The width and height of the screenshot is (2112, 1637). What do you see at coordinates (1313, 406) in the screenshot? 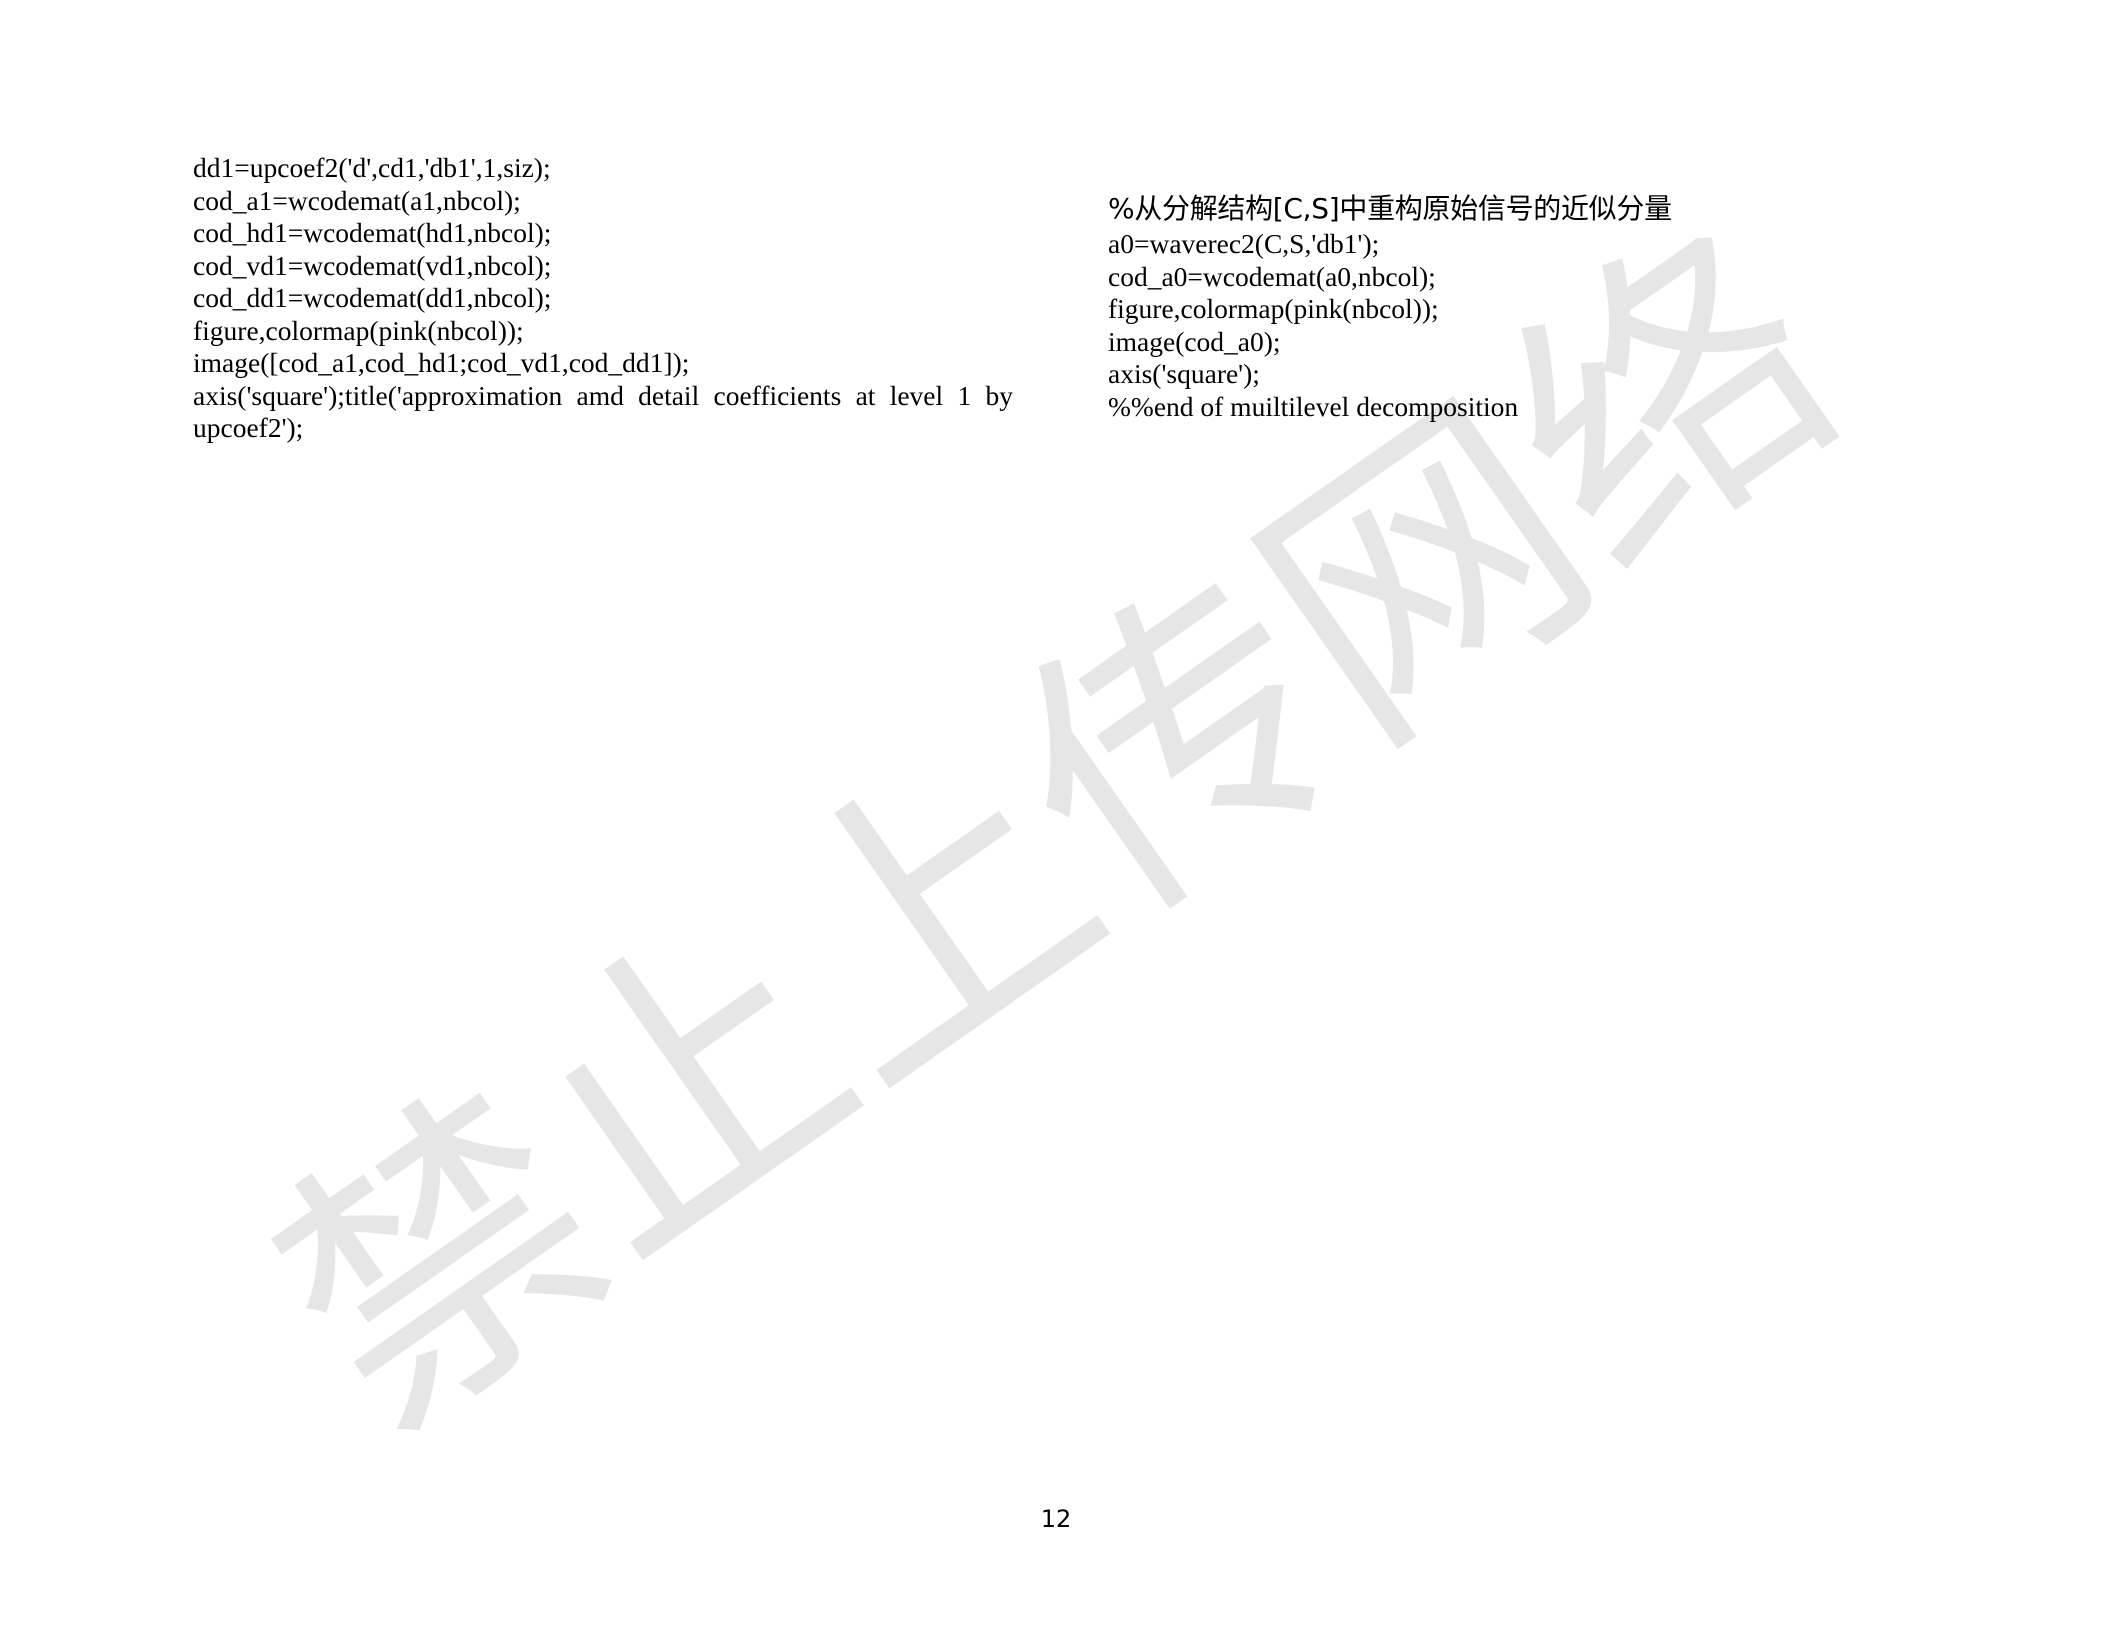
I see `code-line: %%end of muiltilevel decomposition` at bounding box center [1313, 406].